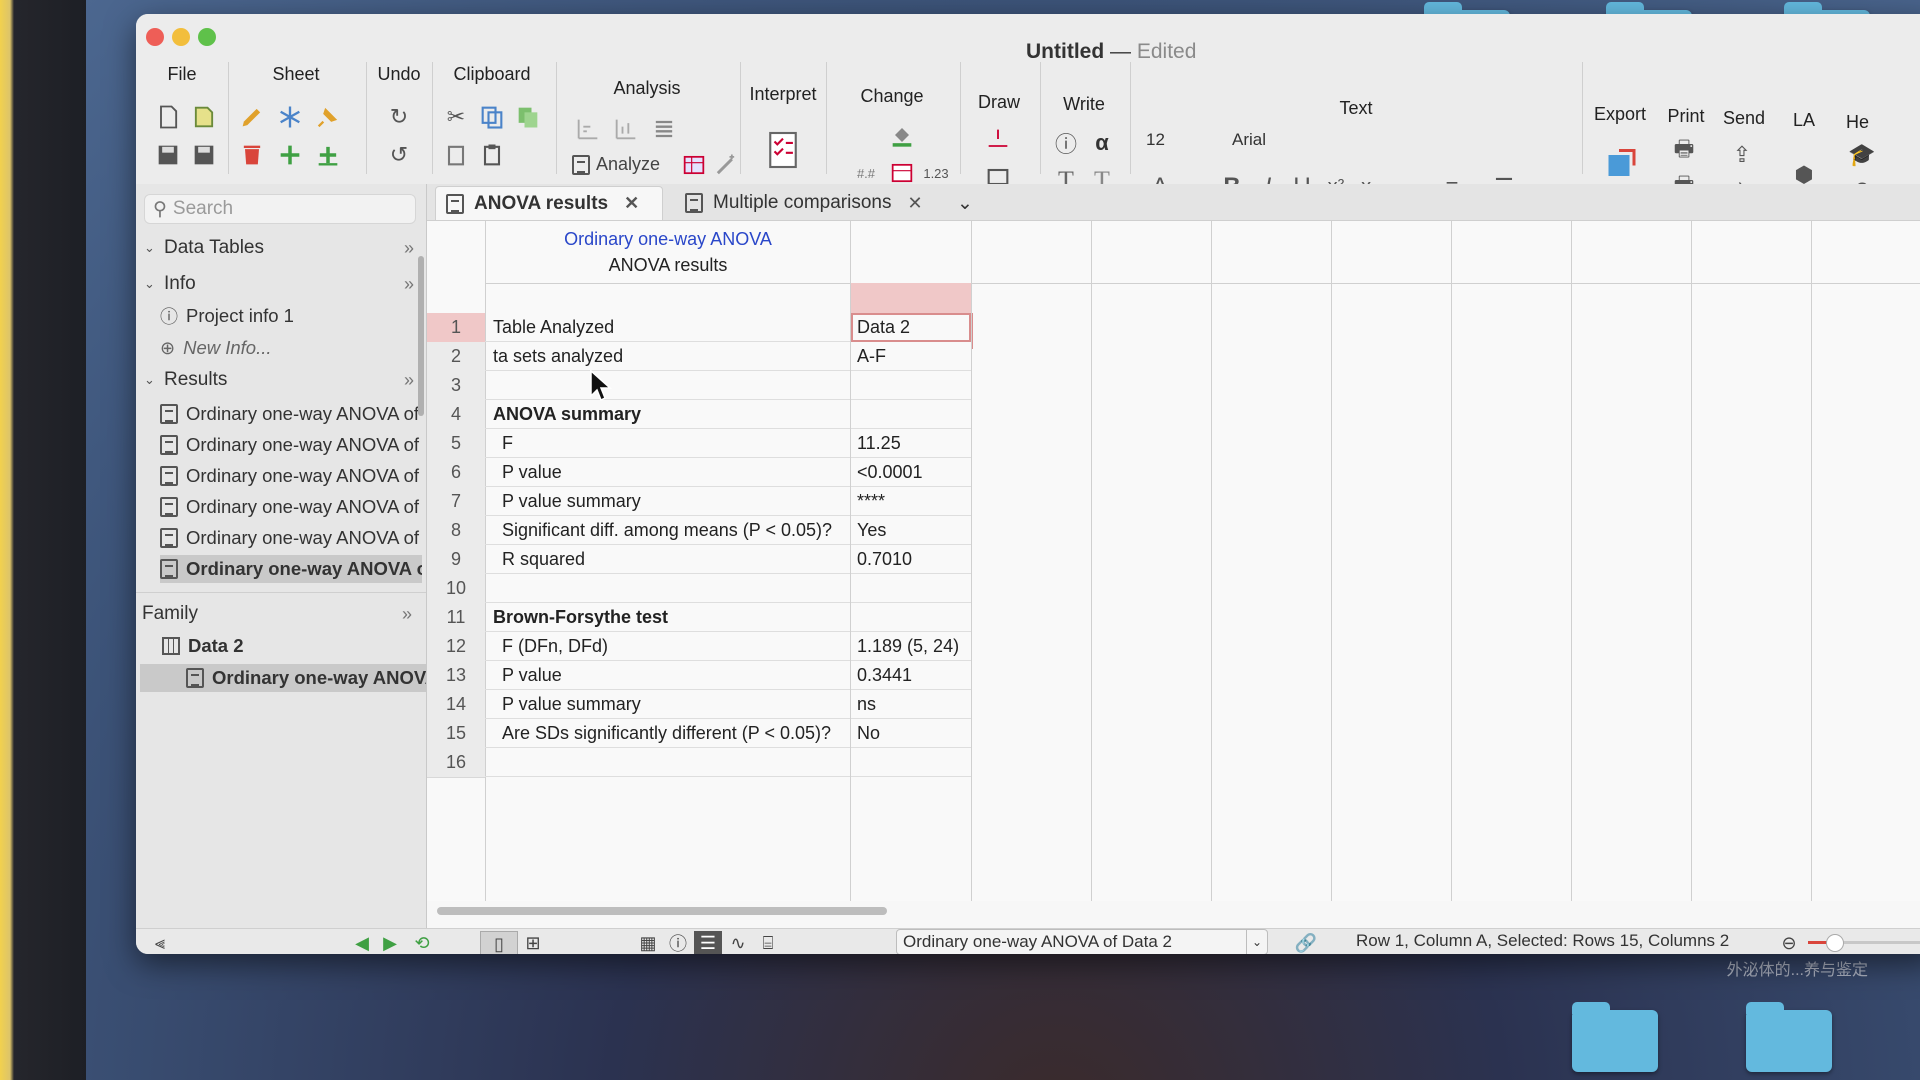 This screenshot has width=1920, height=1080. What do you see at coordinates (911, 733) in the screenshot?
I see `row-value-cell: No` at bounding box center [911, 733].